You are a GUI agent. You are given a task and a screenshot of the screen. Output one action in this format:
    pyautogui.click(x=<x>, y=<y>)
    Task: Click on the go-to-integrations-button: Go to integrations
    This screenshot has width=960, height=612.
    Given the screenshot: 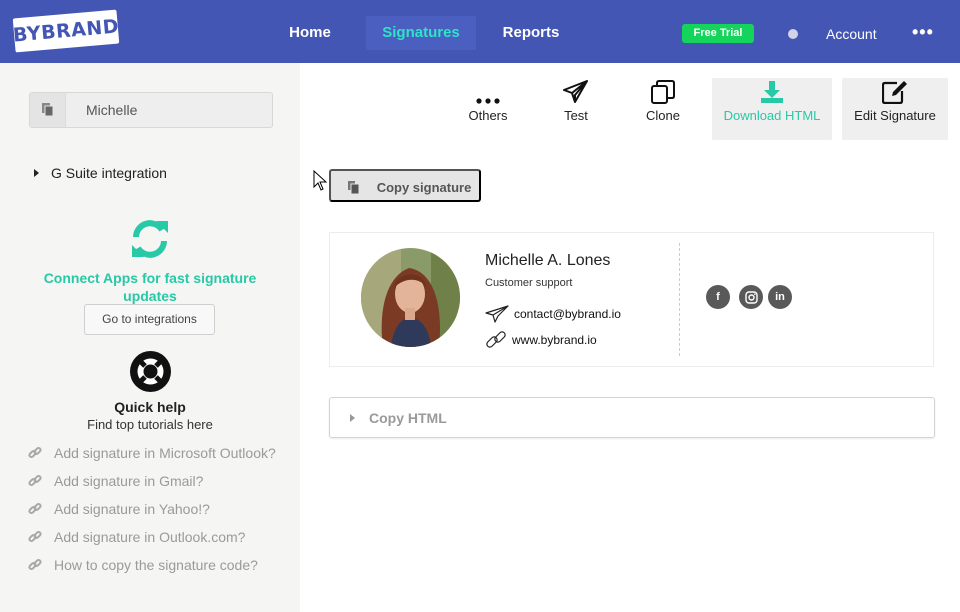 What is the action you would take?
    pyautogui.click(x=149, y=319)
    